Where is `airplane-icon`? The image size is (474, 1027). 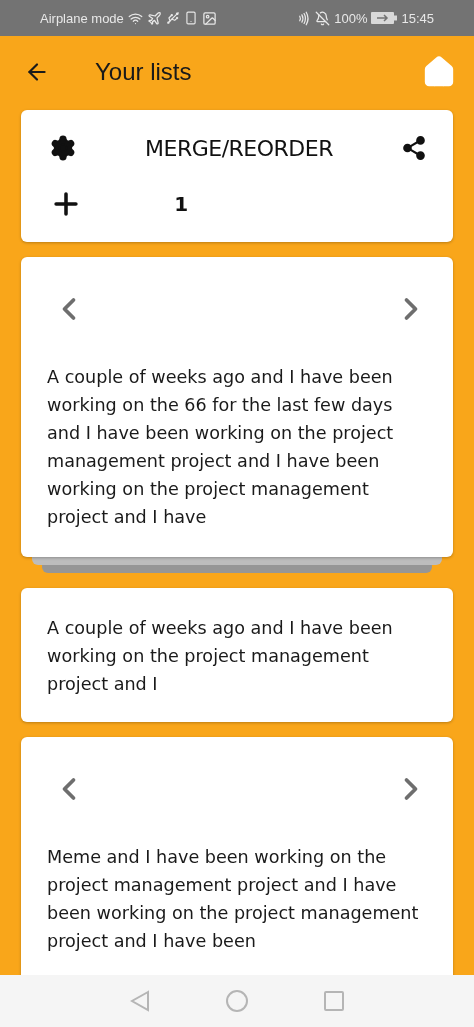 airplane-icon is located at coordinates (154, 18).